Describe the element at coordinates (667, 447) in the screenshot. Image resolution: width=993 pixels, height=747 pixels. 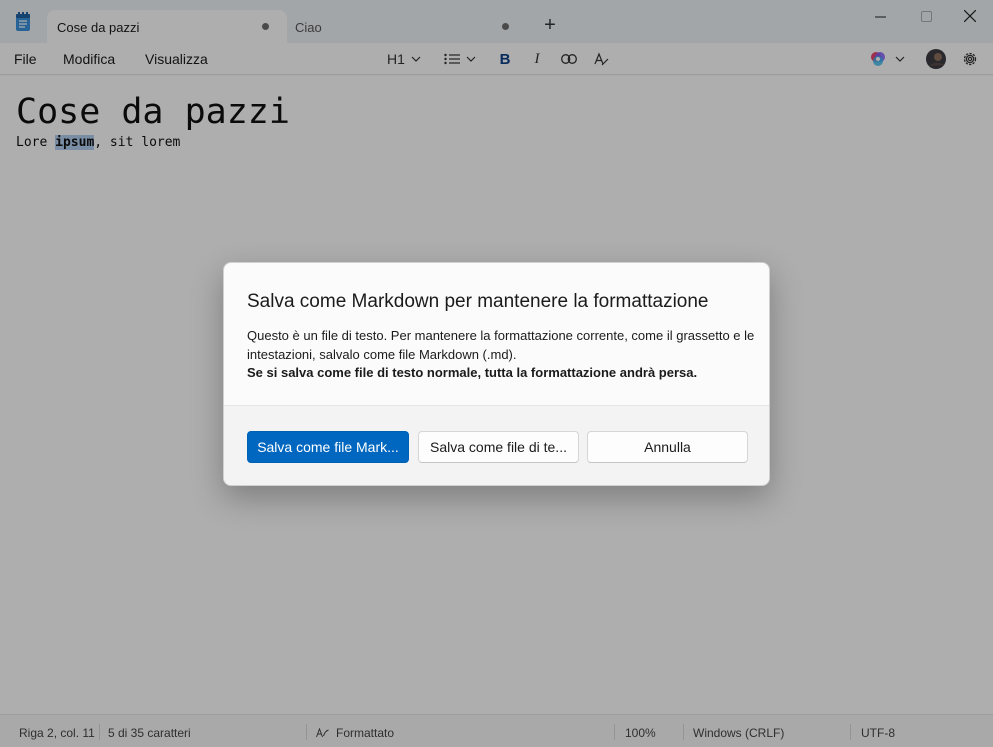
I see `cancel-button: Annulla` at that location.